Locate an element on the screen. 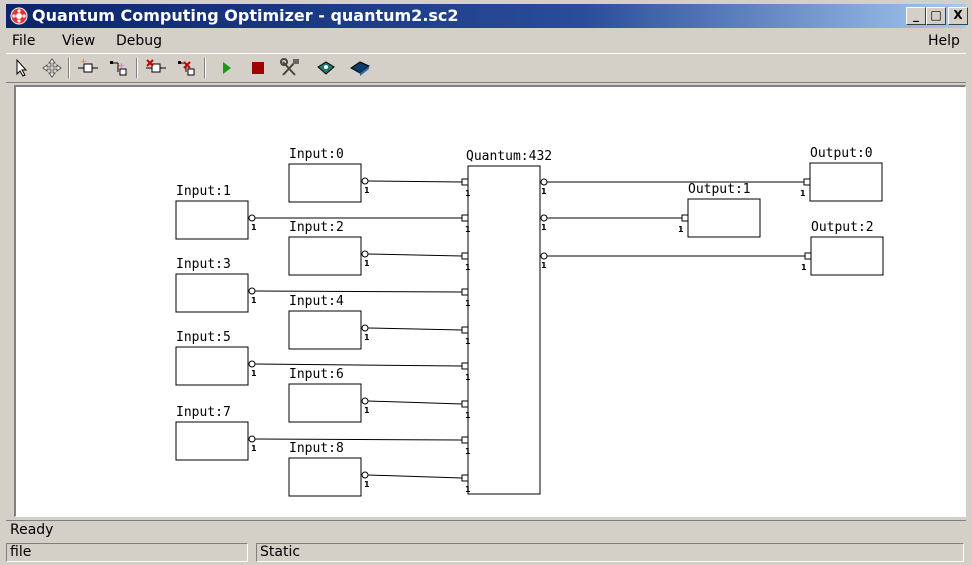 Image resolution: width=972 pixels, height=565 pixels. output-gate-label: Output:1 is located at coordinates (719, 189).